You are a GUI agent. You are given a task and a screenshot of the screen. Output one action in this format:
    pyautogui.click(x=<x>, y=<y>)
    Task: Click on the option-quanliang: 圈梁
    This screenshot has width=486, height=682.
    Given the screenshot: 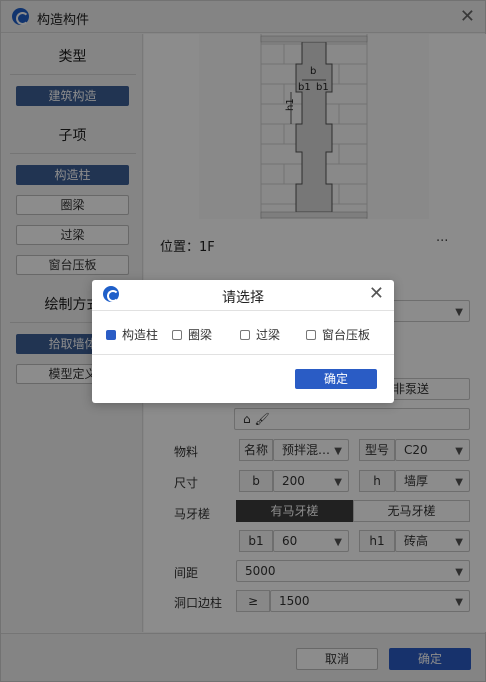 What is the action you would take?
    pyautogui.click(x=192, y=334)
    